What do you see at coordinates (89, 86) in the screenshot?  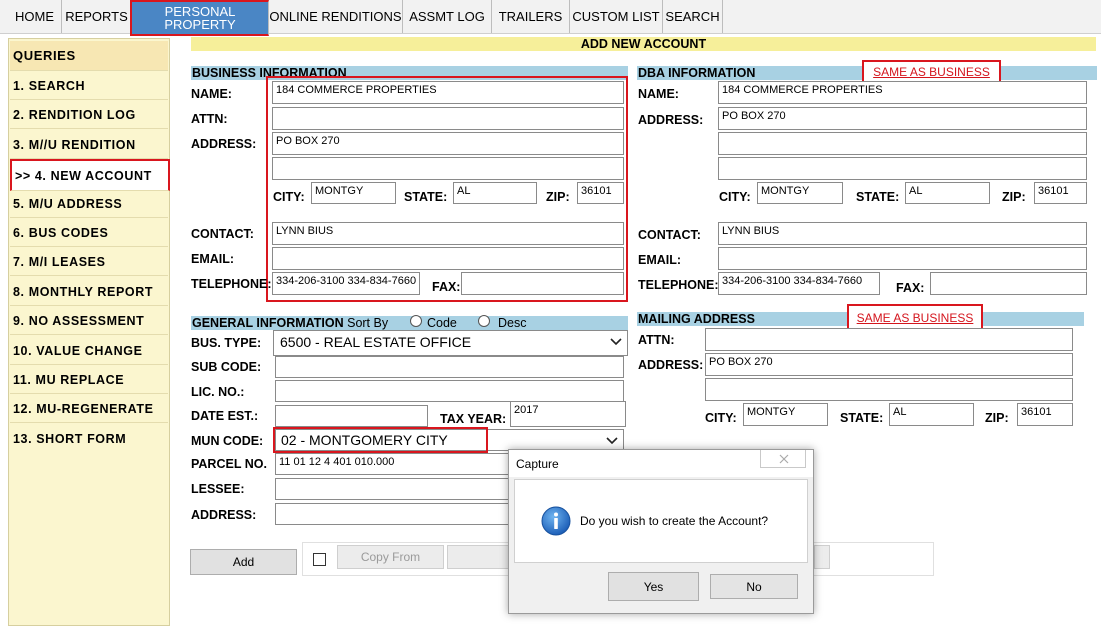 I see `sidebar-item-search: 1. SEARCH` at bounding box center [89, 86].